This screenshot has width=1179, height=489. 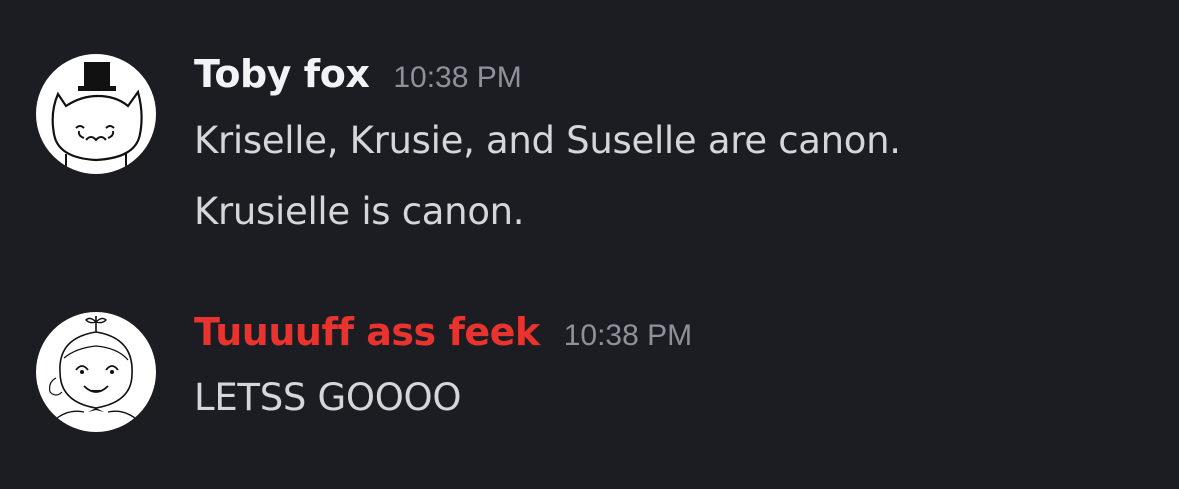 I want to click on username: Tuuuuff ass feek, so click(x=367, y=332).